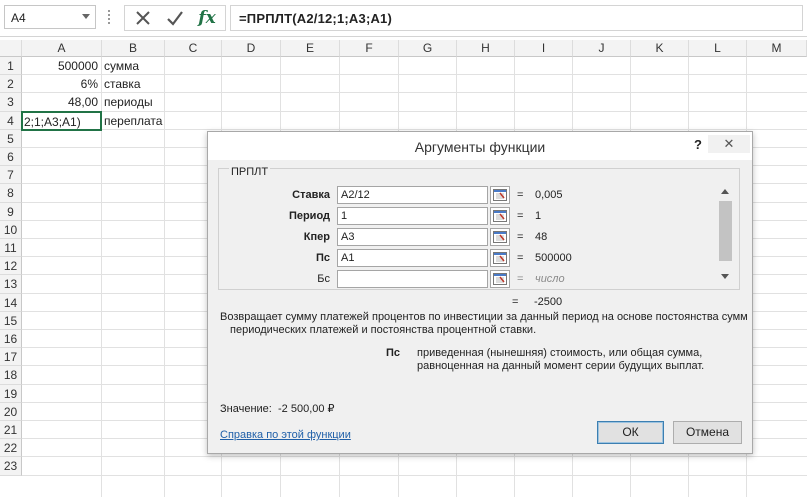 Image resolution: width=807 pixels, height=497 pixels. I want to click on formula-text: =ПРПЛТ(A2/12;1;A3;A1), so click(316, 18).